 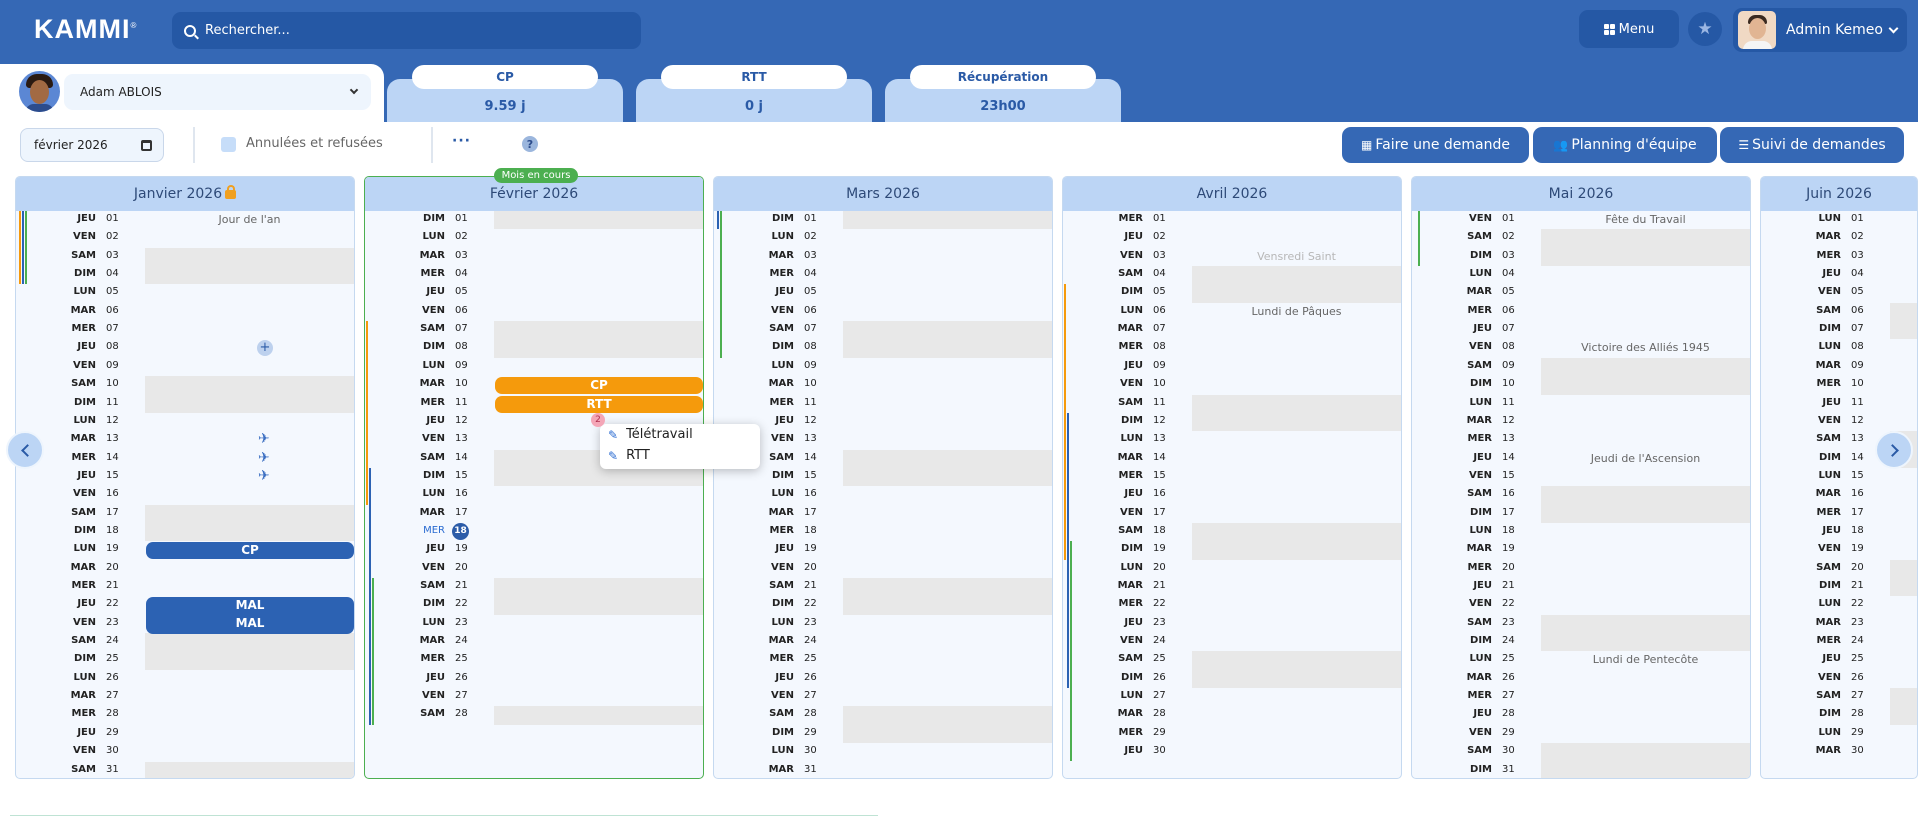 What do you see at coordinates (1839, 257) in the screenshot?
I see `day-row: MER 03` at bounding box center [1839, 257].